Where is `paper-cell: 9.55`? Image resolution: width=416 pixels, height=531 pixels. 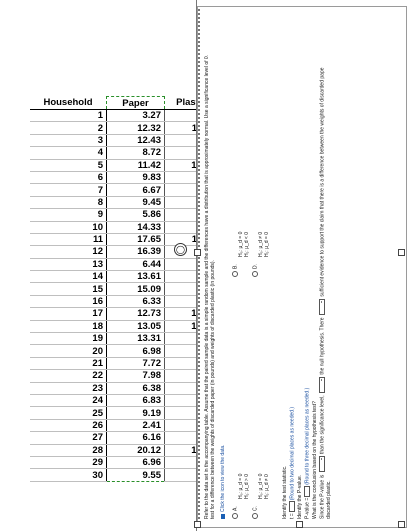 paper-cell: 9.55 is located at coordinates (135, 475).